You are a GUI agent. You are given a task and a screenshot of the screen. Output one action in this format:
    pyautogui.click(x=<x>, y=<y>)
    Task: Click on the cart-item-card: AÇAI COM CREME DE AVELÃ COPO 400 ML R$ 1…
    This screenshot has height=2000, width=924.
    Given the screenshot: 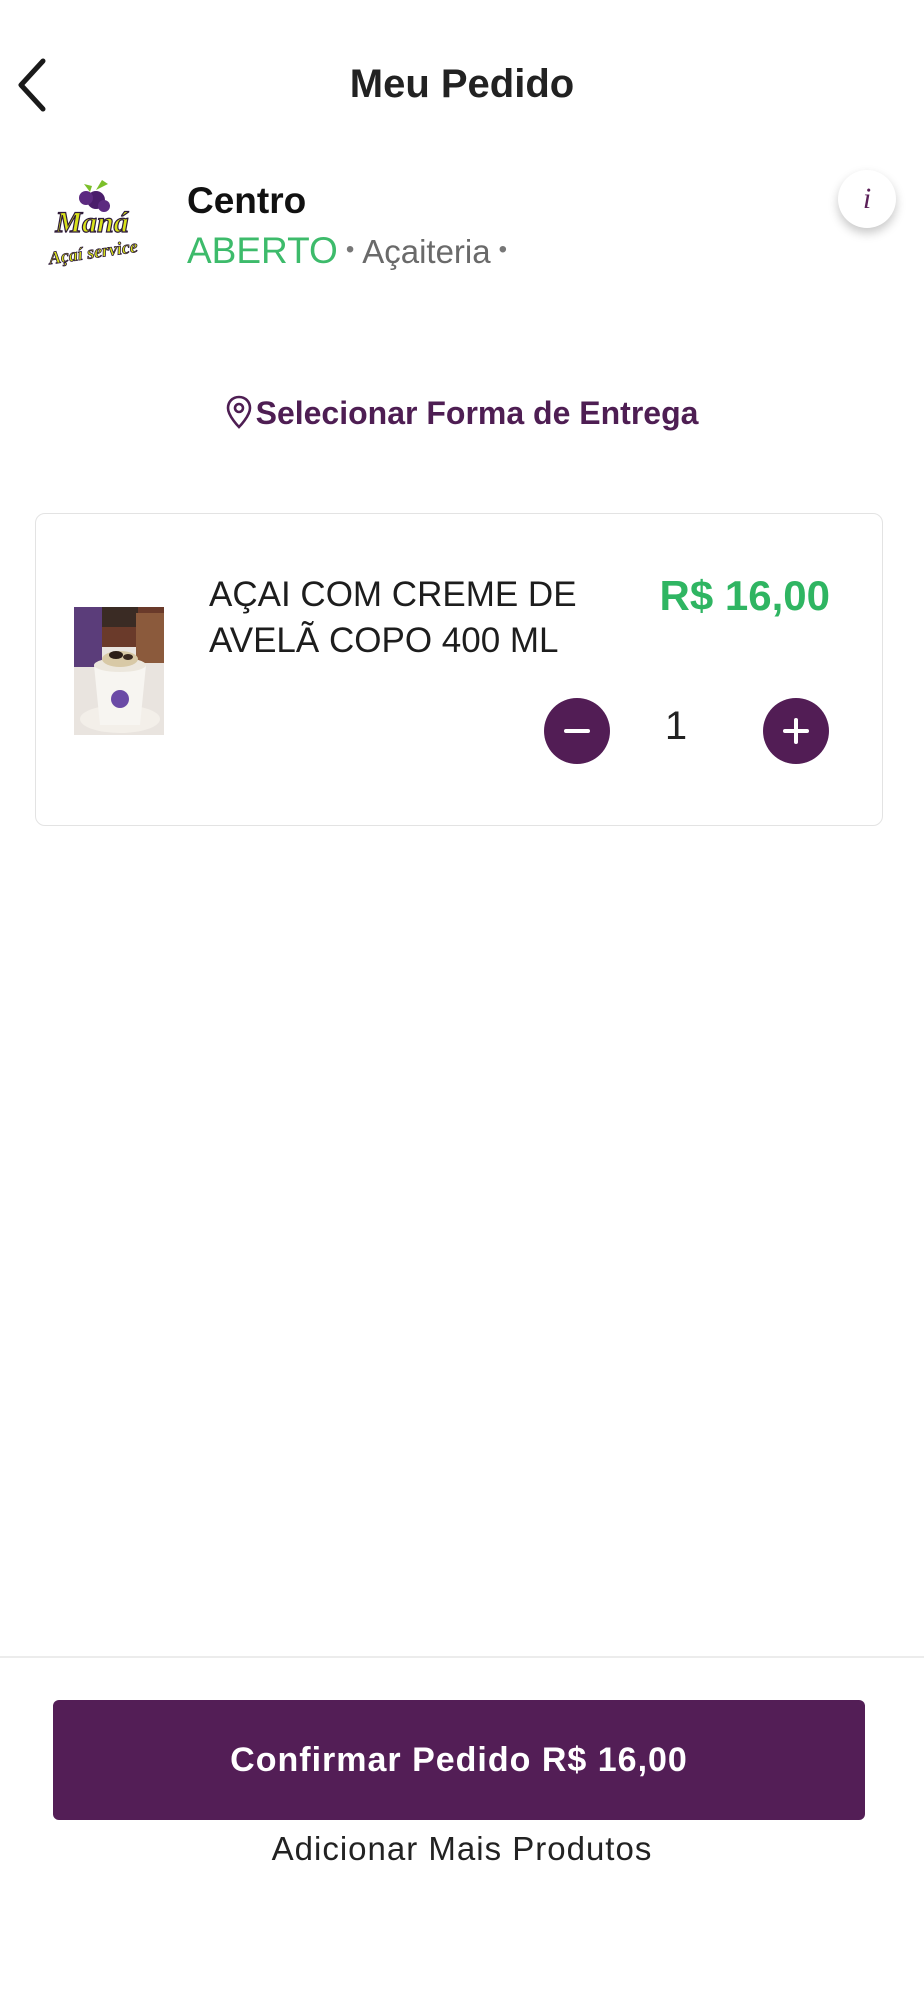 What is the action you would take?
    pyautogui.click(x=459, y=669)
    